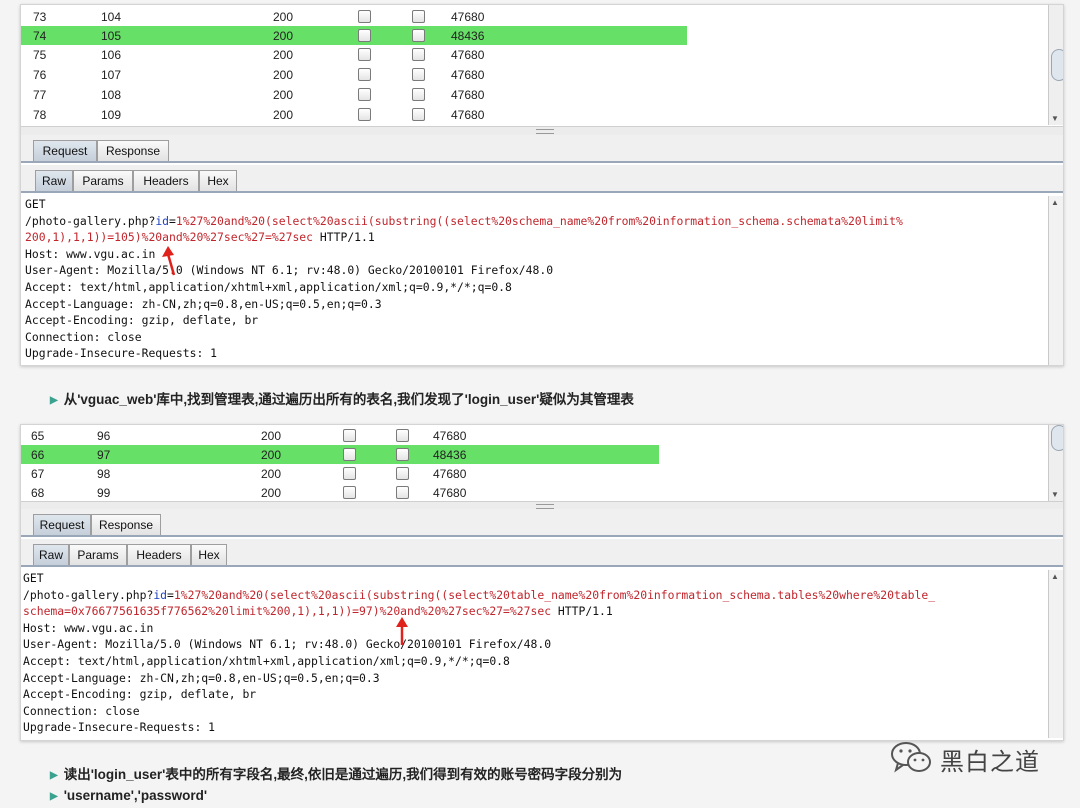  I want to click on request-method: GET, so click(35, 204).